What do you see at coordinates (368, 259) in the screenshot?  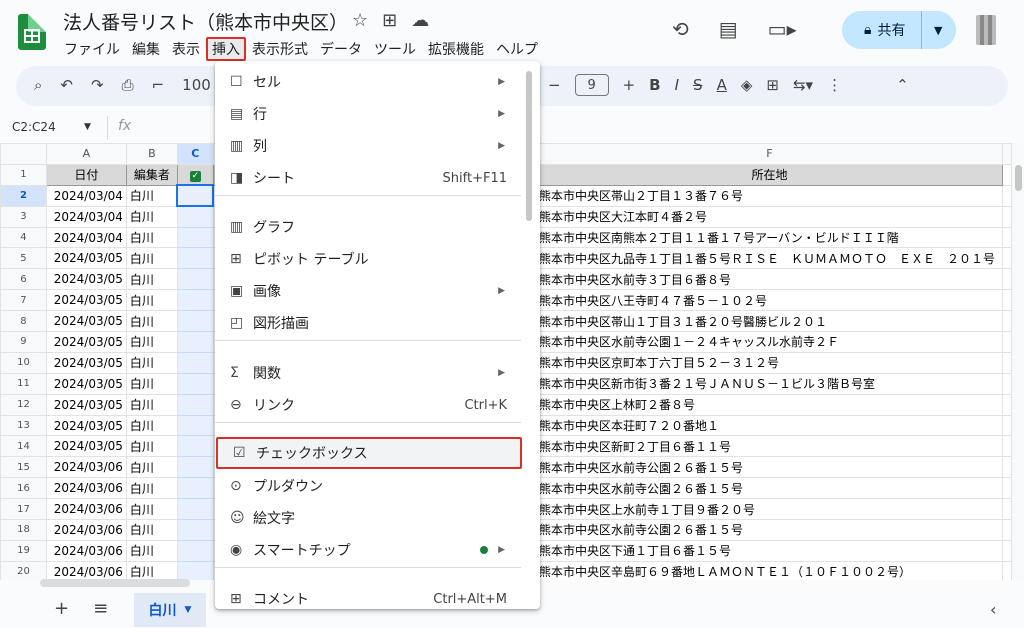 I see `menu-item-pivot: ⊞ ピボット テーブル` at bounding box center [368, 259].